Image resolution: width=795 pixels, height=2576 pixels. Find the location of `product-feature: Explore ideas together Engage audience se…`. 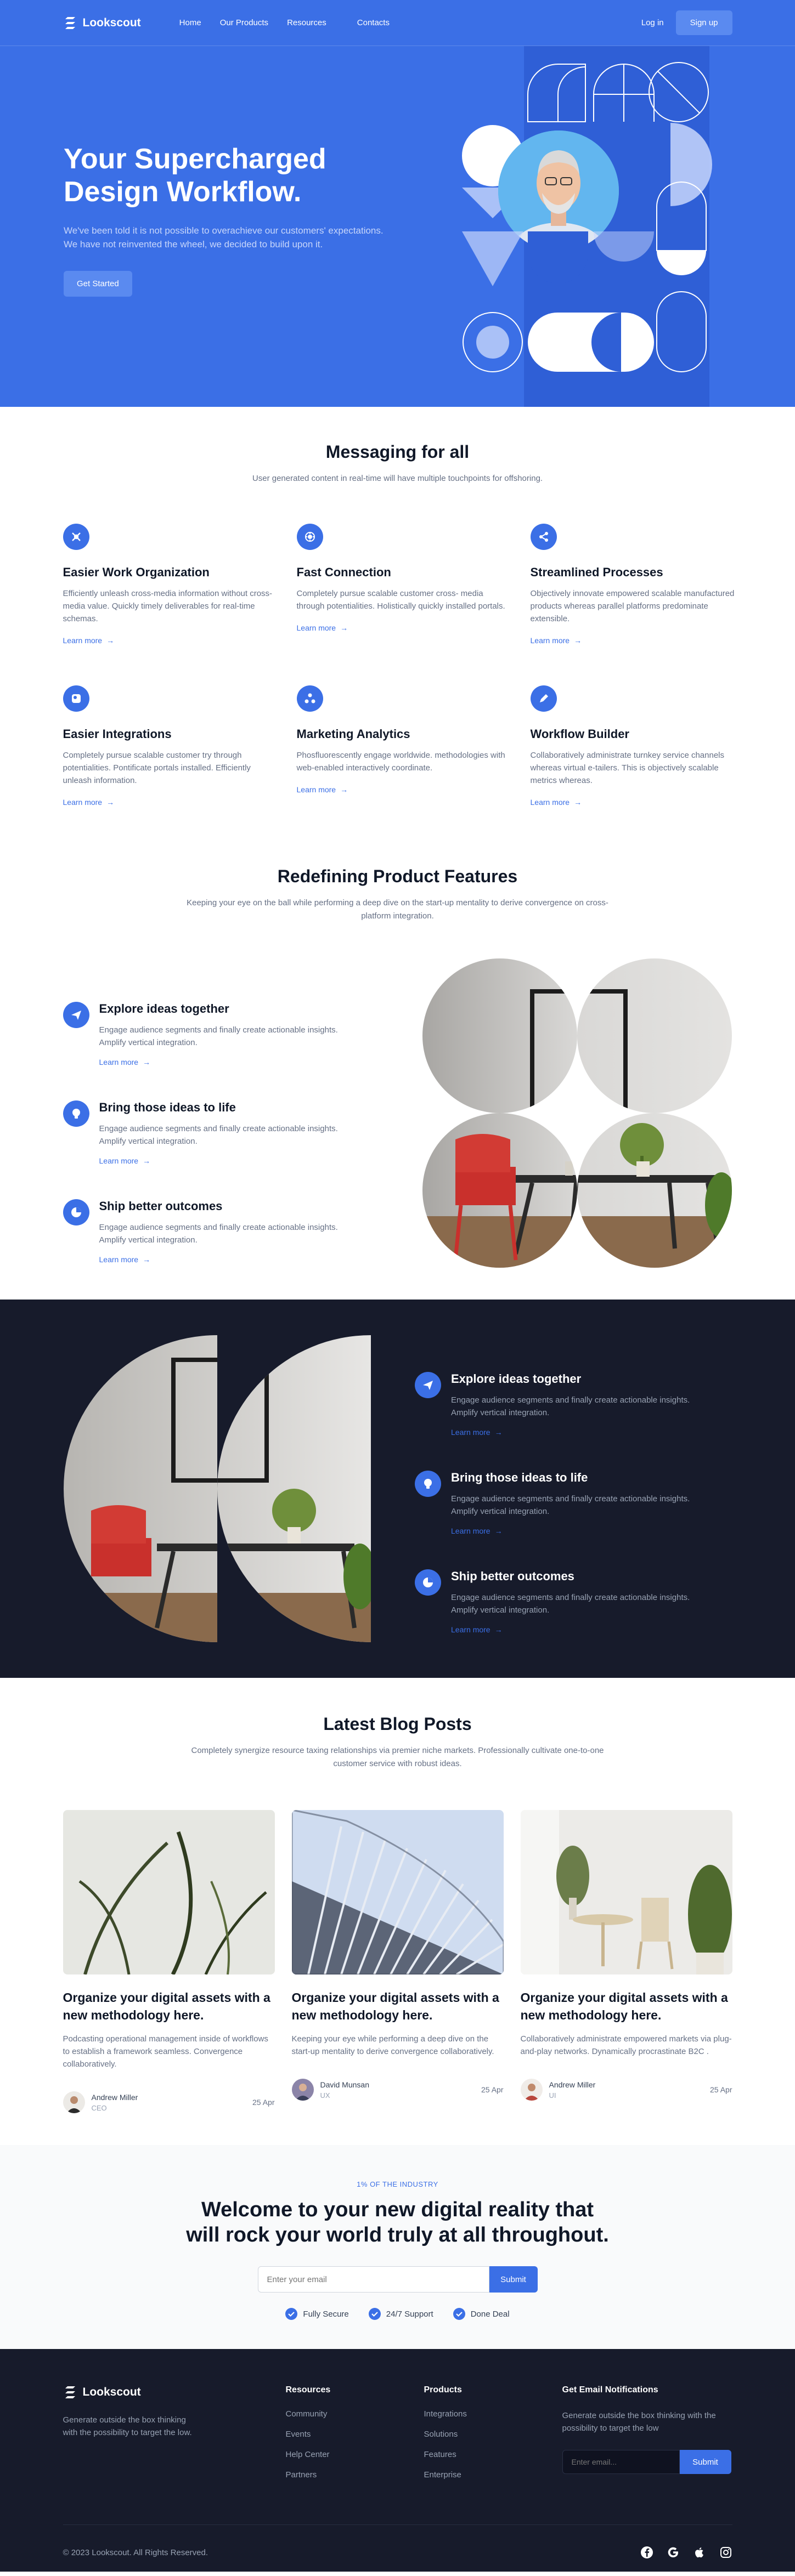

product-feature: Explore ideas together Engage audience se… is located at coordinates (216, 1035).